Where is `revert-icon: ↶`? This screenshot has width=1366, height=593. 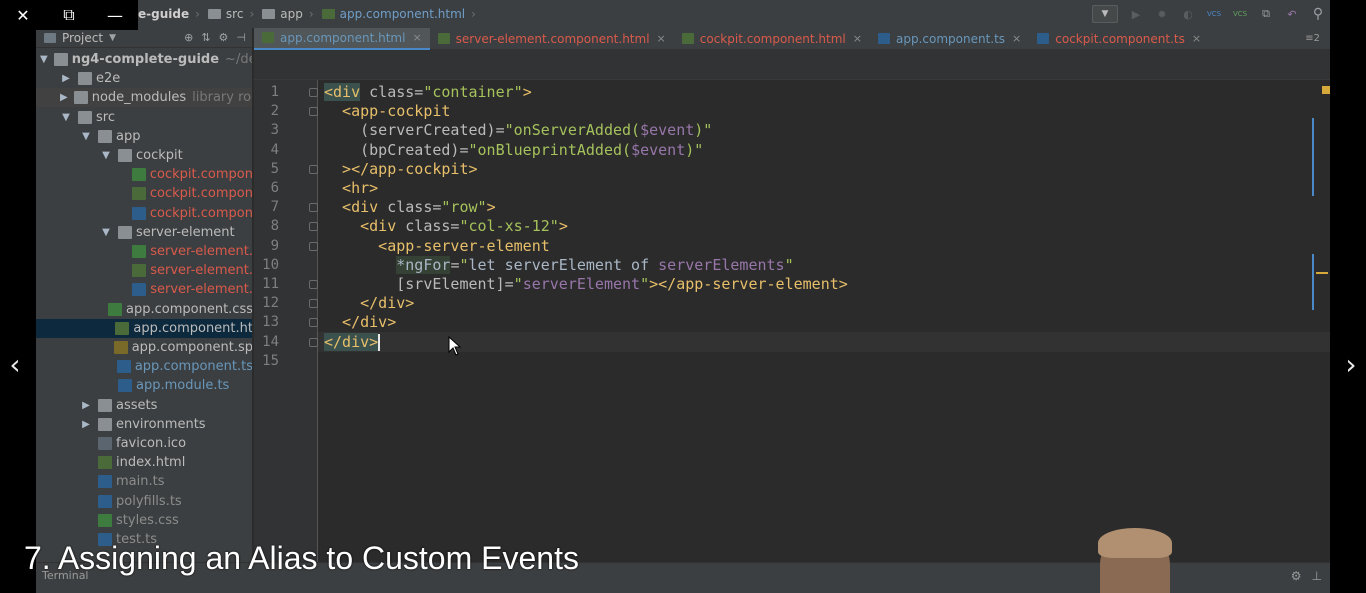
revert-icon: ↶ is located at coordinates (1292, 14).